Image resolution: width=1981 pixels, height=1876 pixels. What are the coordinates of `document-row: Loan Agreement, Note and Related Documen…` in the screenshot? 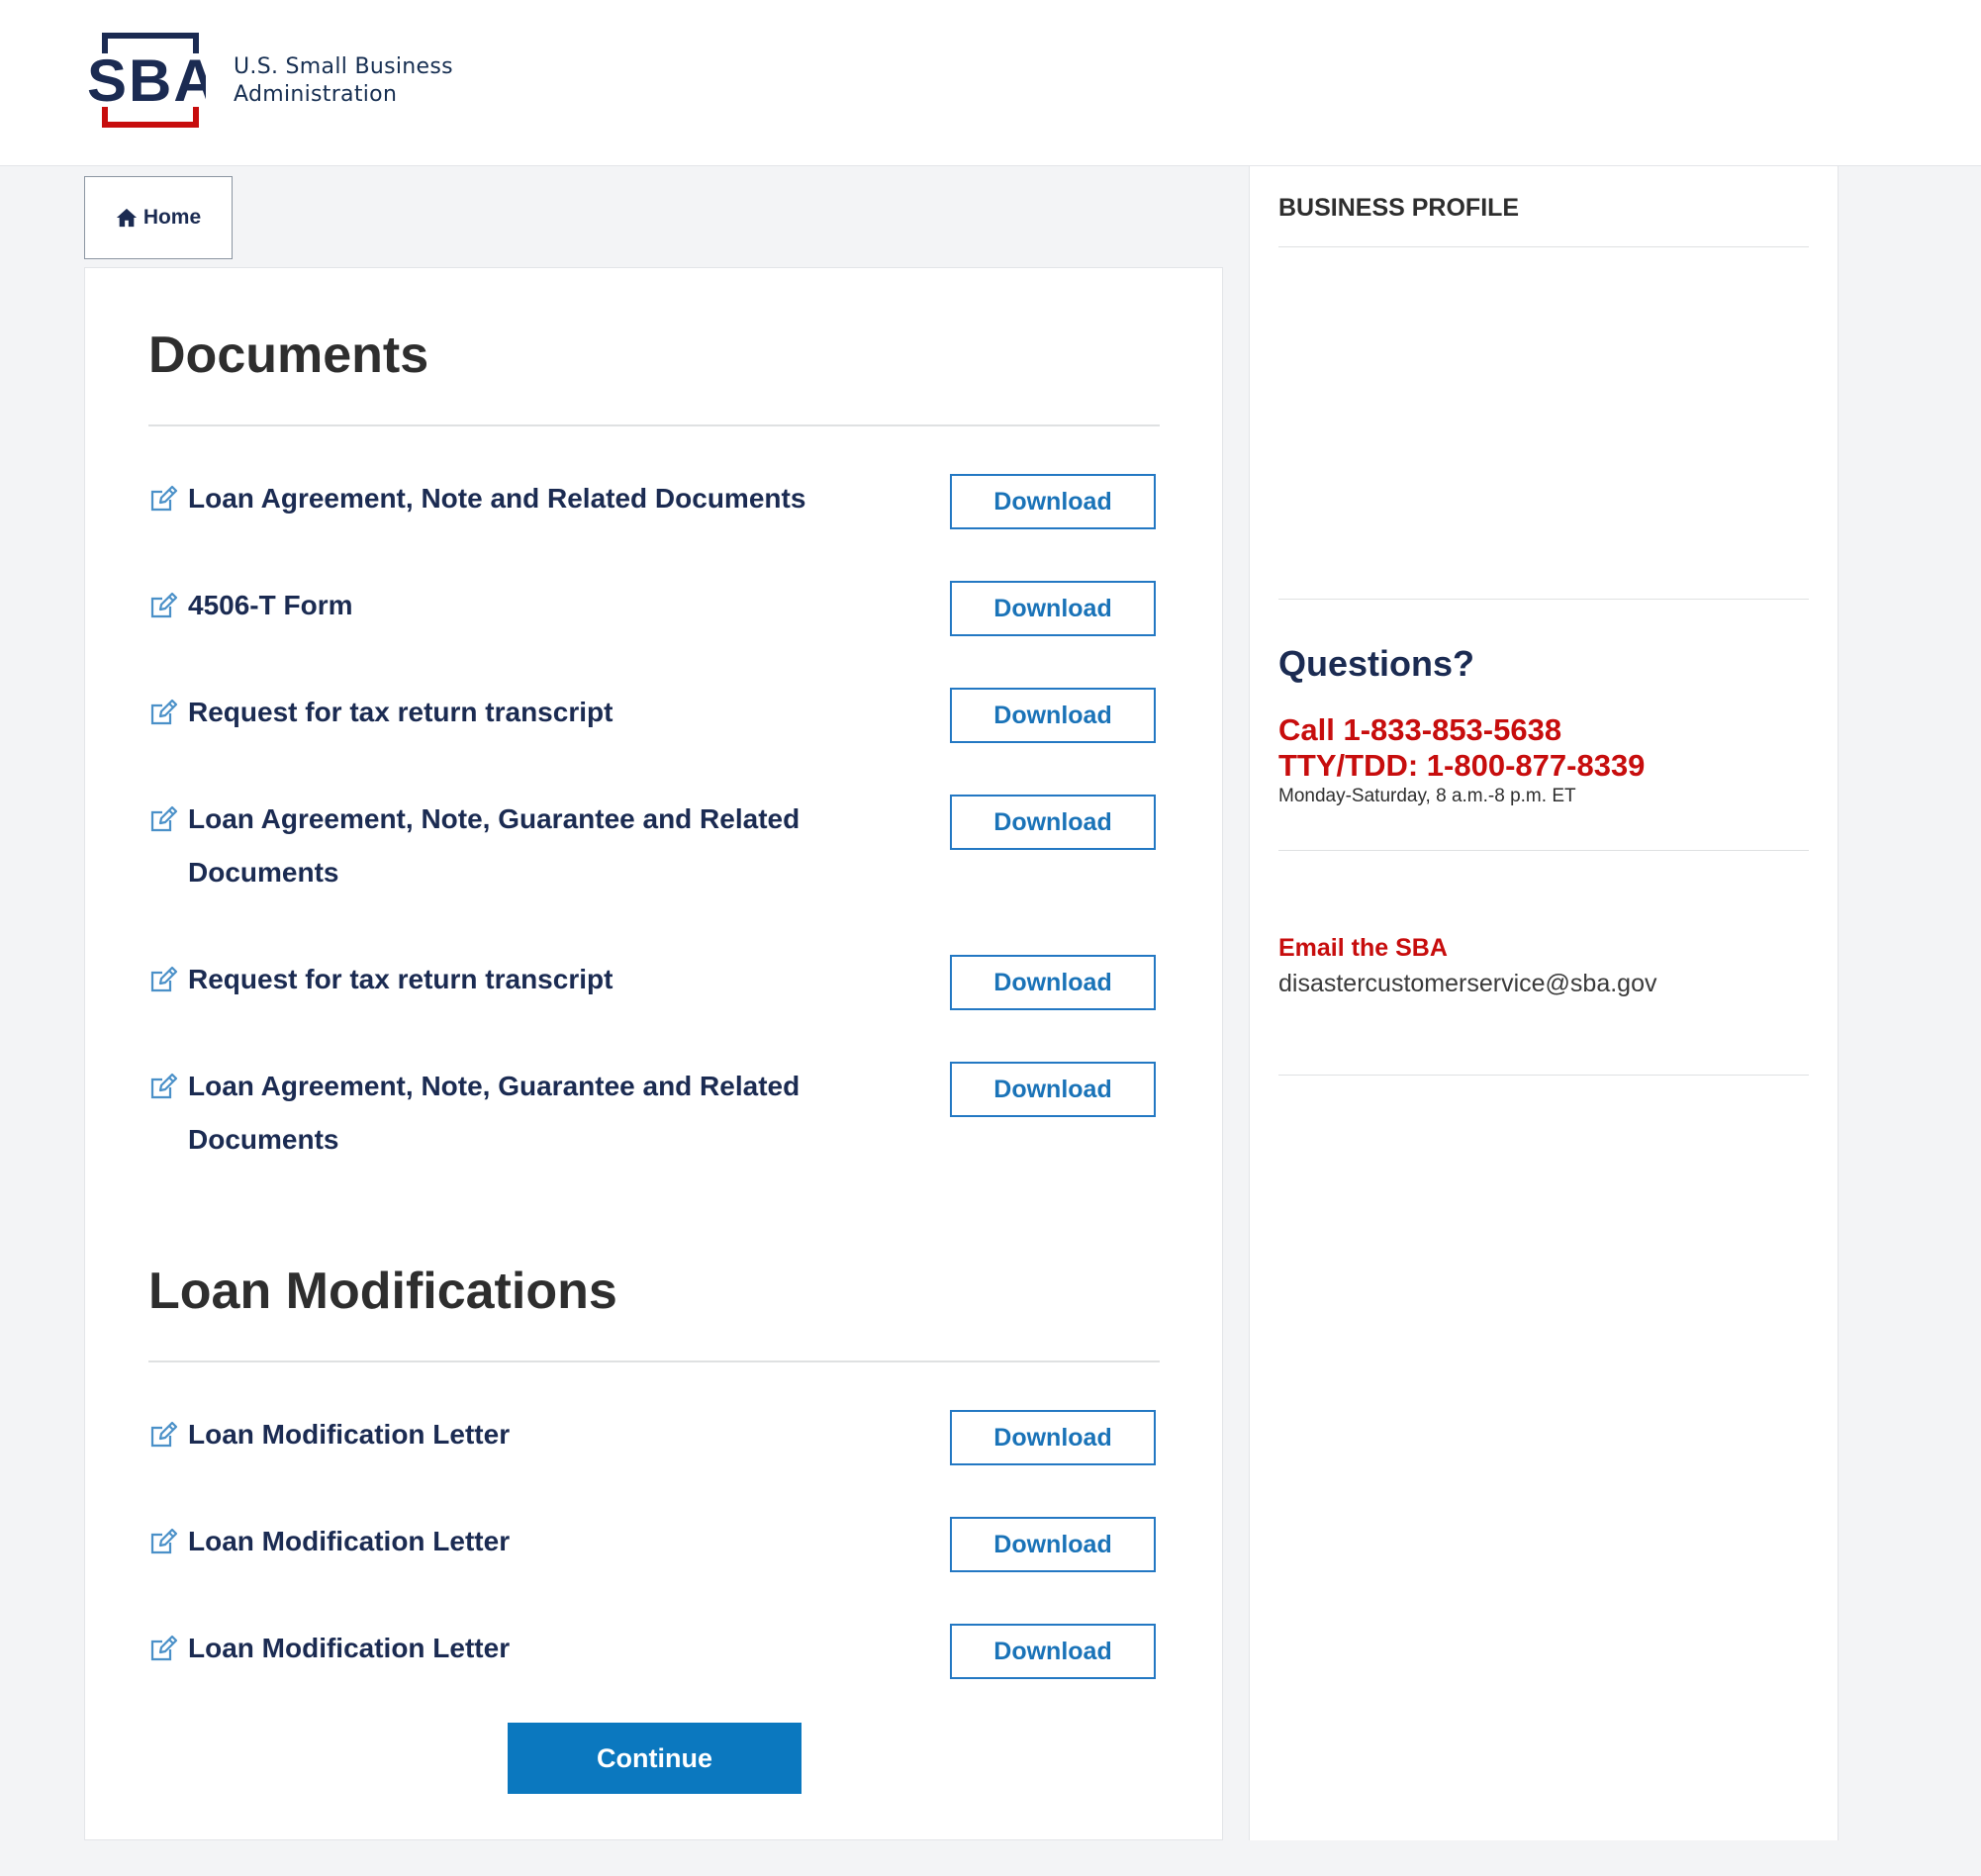 It's located at (654, 503).